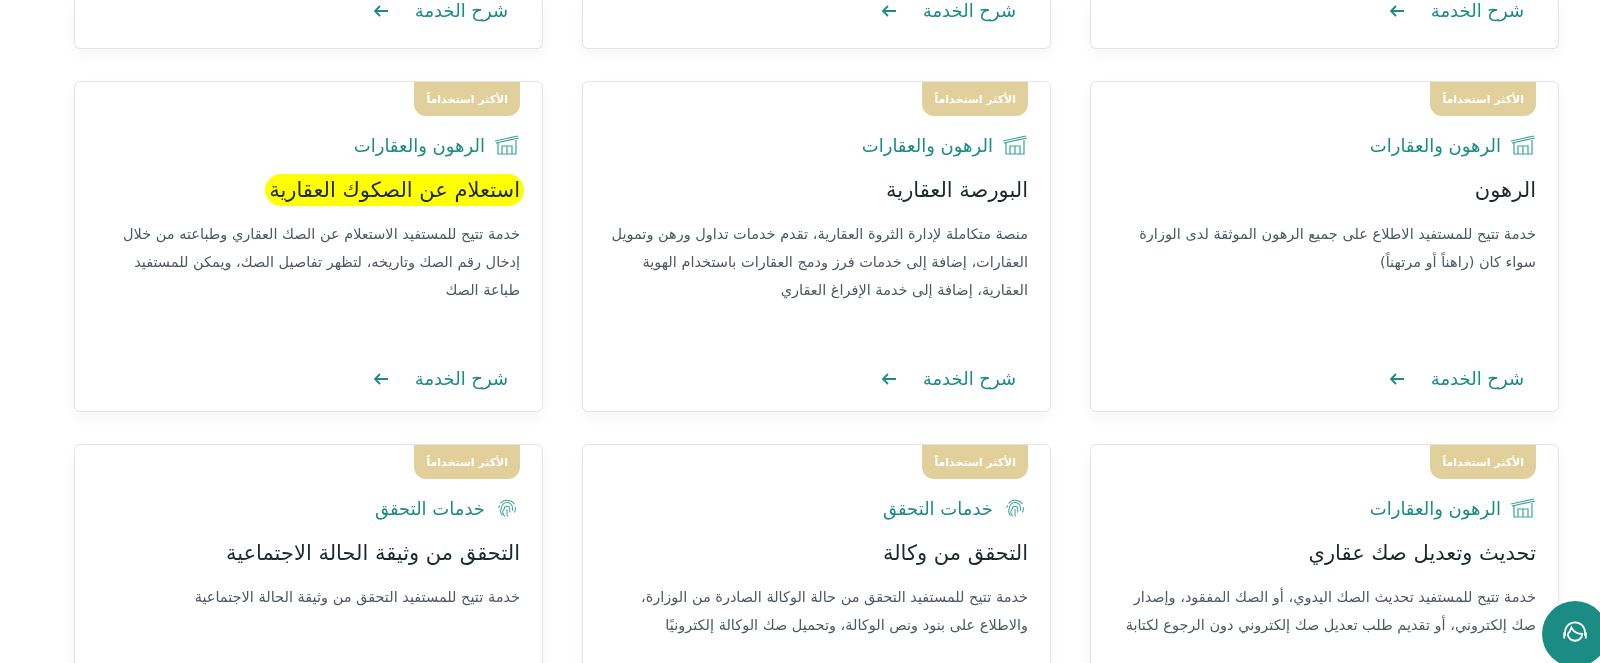  I want to click on description-line: العقارية، إضافة إلى خدمة الإفراغ العقاري, so click(903, 291).